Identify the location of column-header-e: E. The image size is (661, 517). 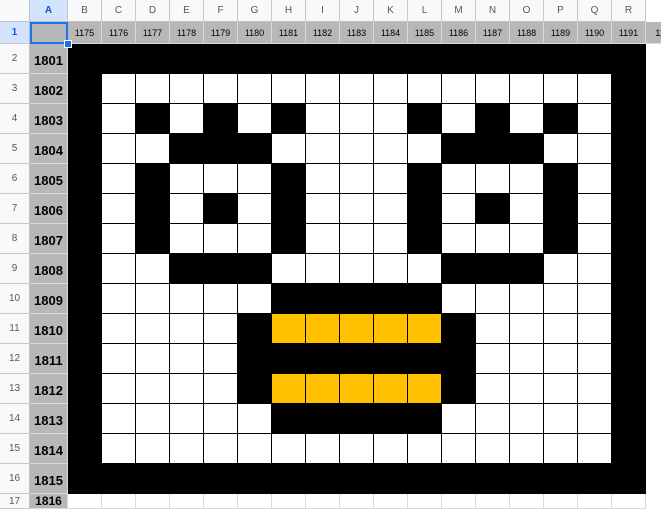
(187, 11).